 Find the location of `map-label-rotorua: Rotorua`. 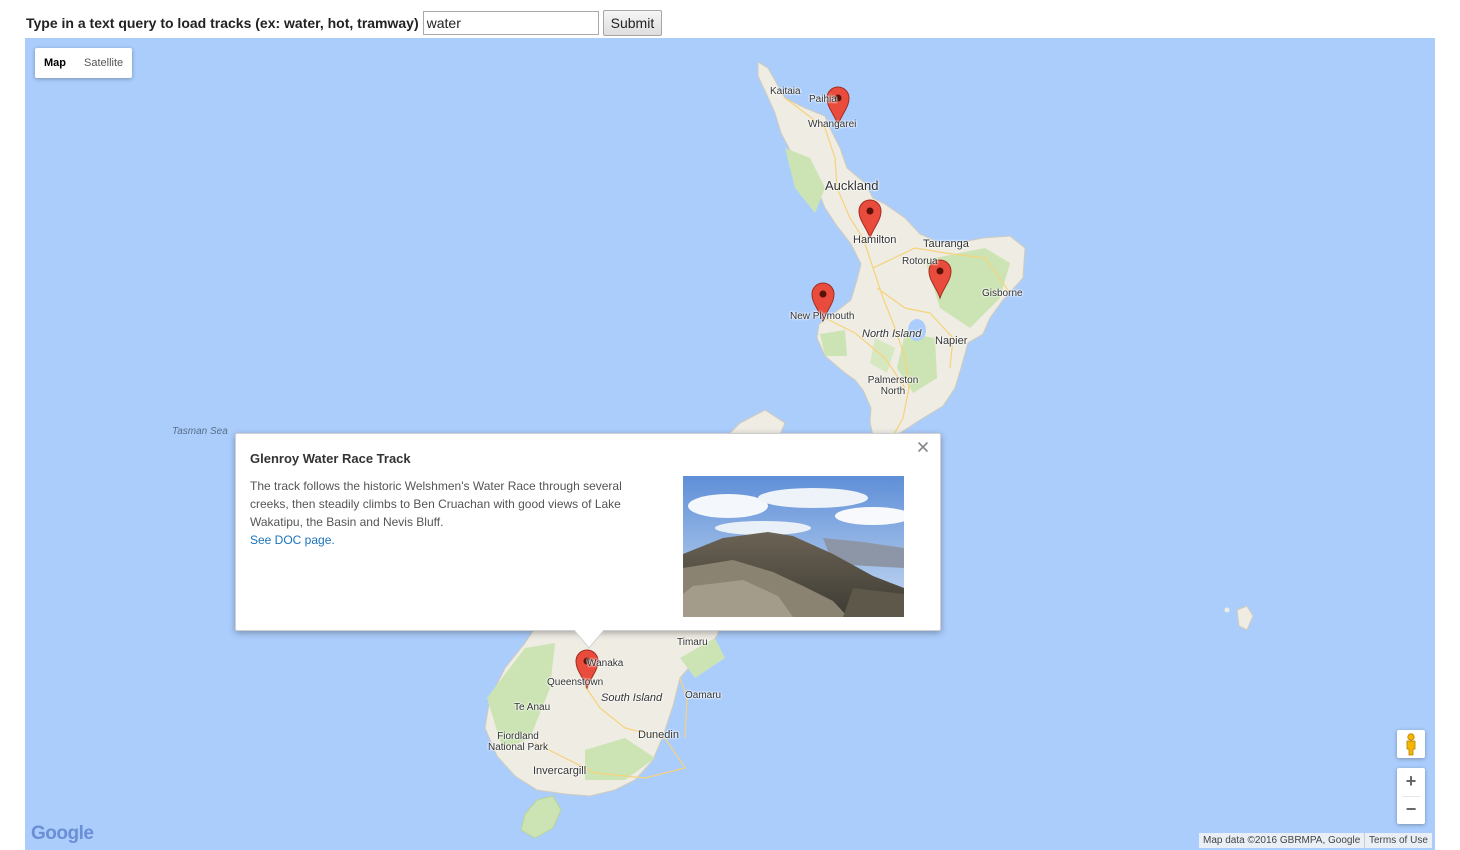

map-label-rotorua: Rotorua is located at coordinates (920, 261).